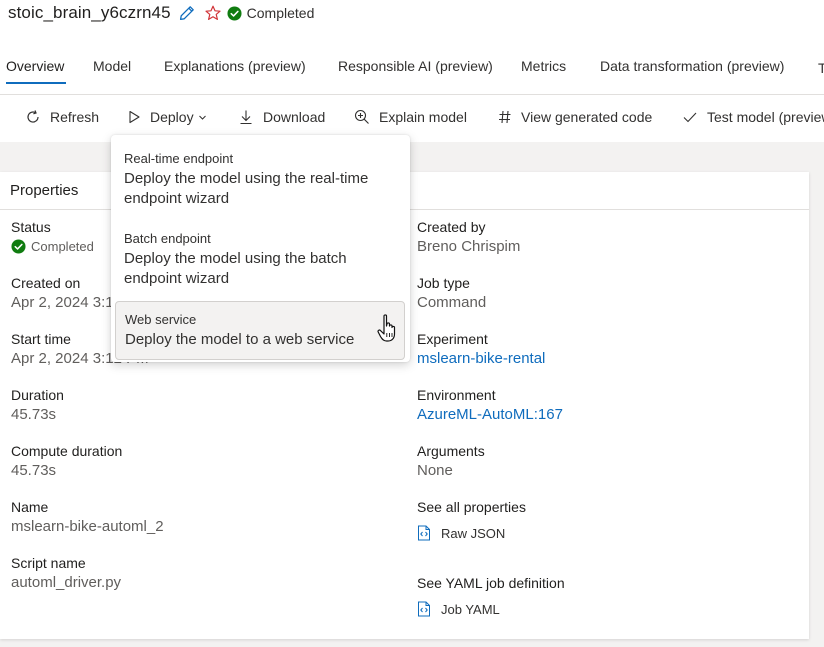 The width and height of the screenshot is (824, 647). I want to click on arguments-value: None, so click(435, 470).